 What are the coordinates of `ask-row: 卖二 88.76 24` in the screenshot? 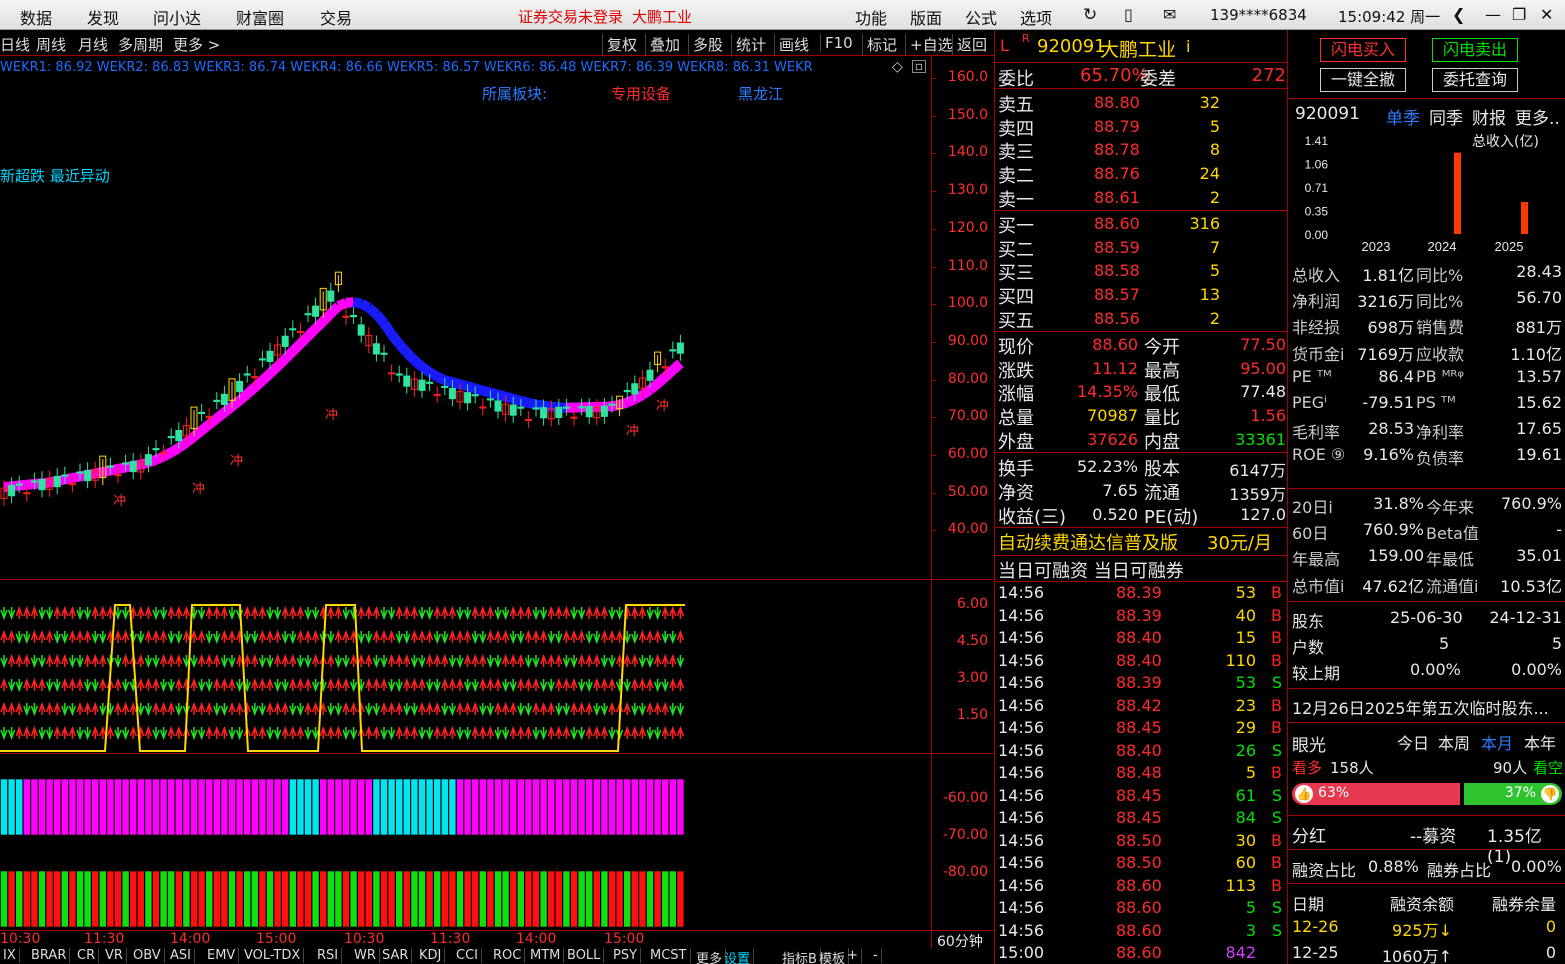 It's located at (1142, 174).